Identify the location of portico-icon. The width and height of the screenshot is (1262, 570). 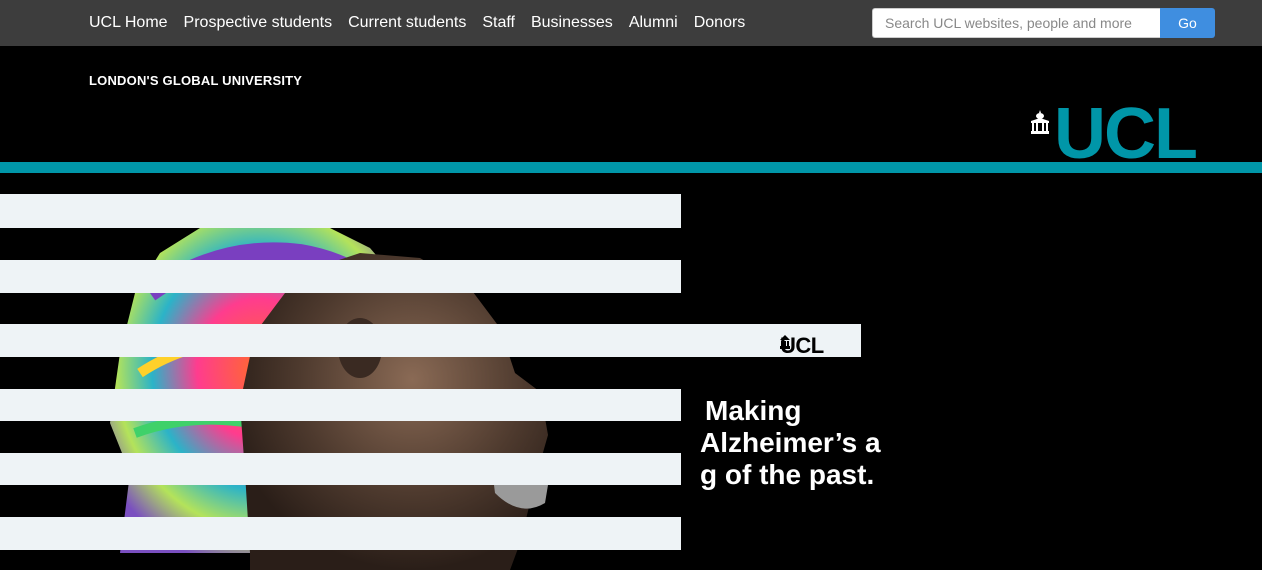
(1040, 122).